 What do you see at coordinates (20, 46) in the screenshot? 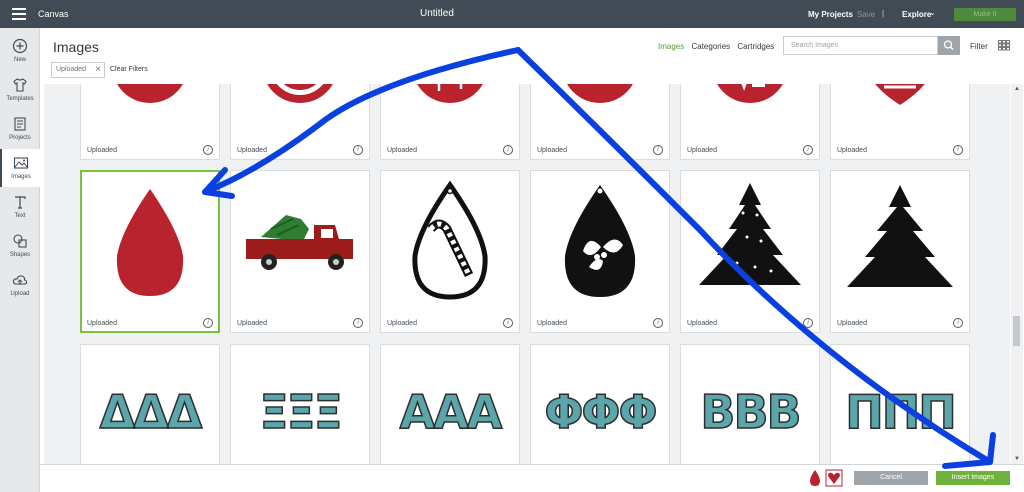
I see `plus-circle-icon` at bounding box center [20, 46].